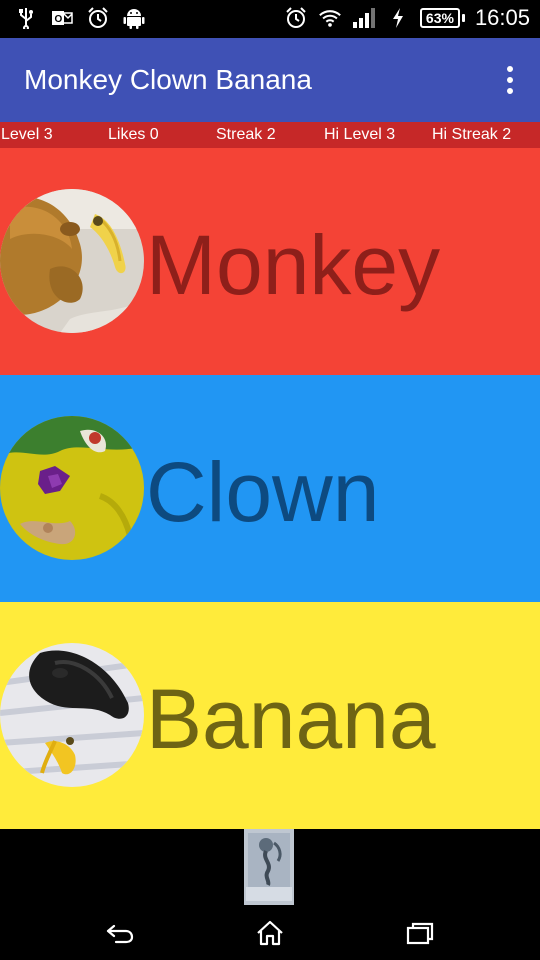 Image resolution: width=540 pixels, height=960 pixels. I want to click on signal-icon, so click(364, 18).